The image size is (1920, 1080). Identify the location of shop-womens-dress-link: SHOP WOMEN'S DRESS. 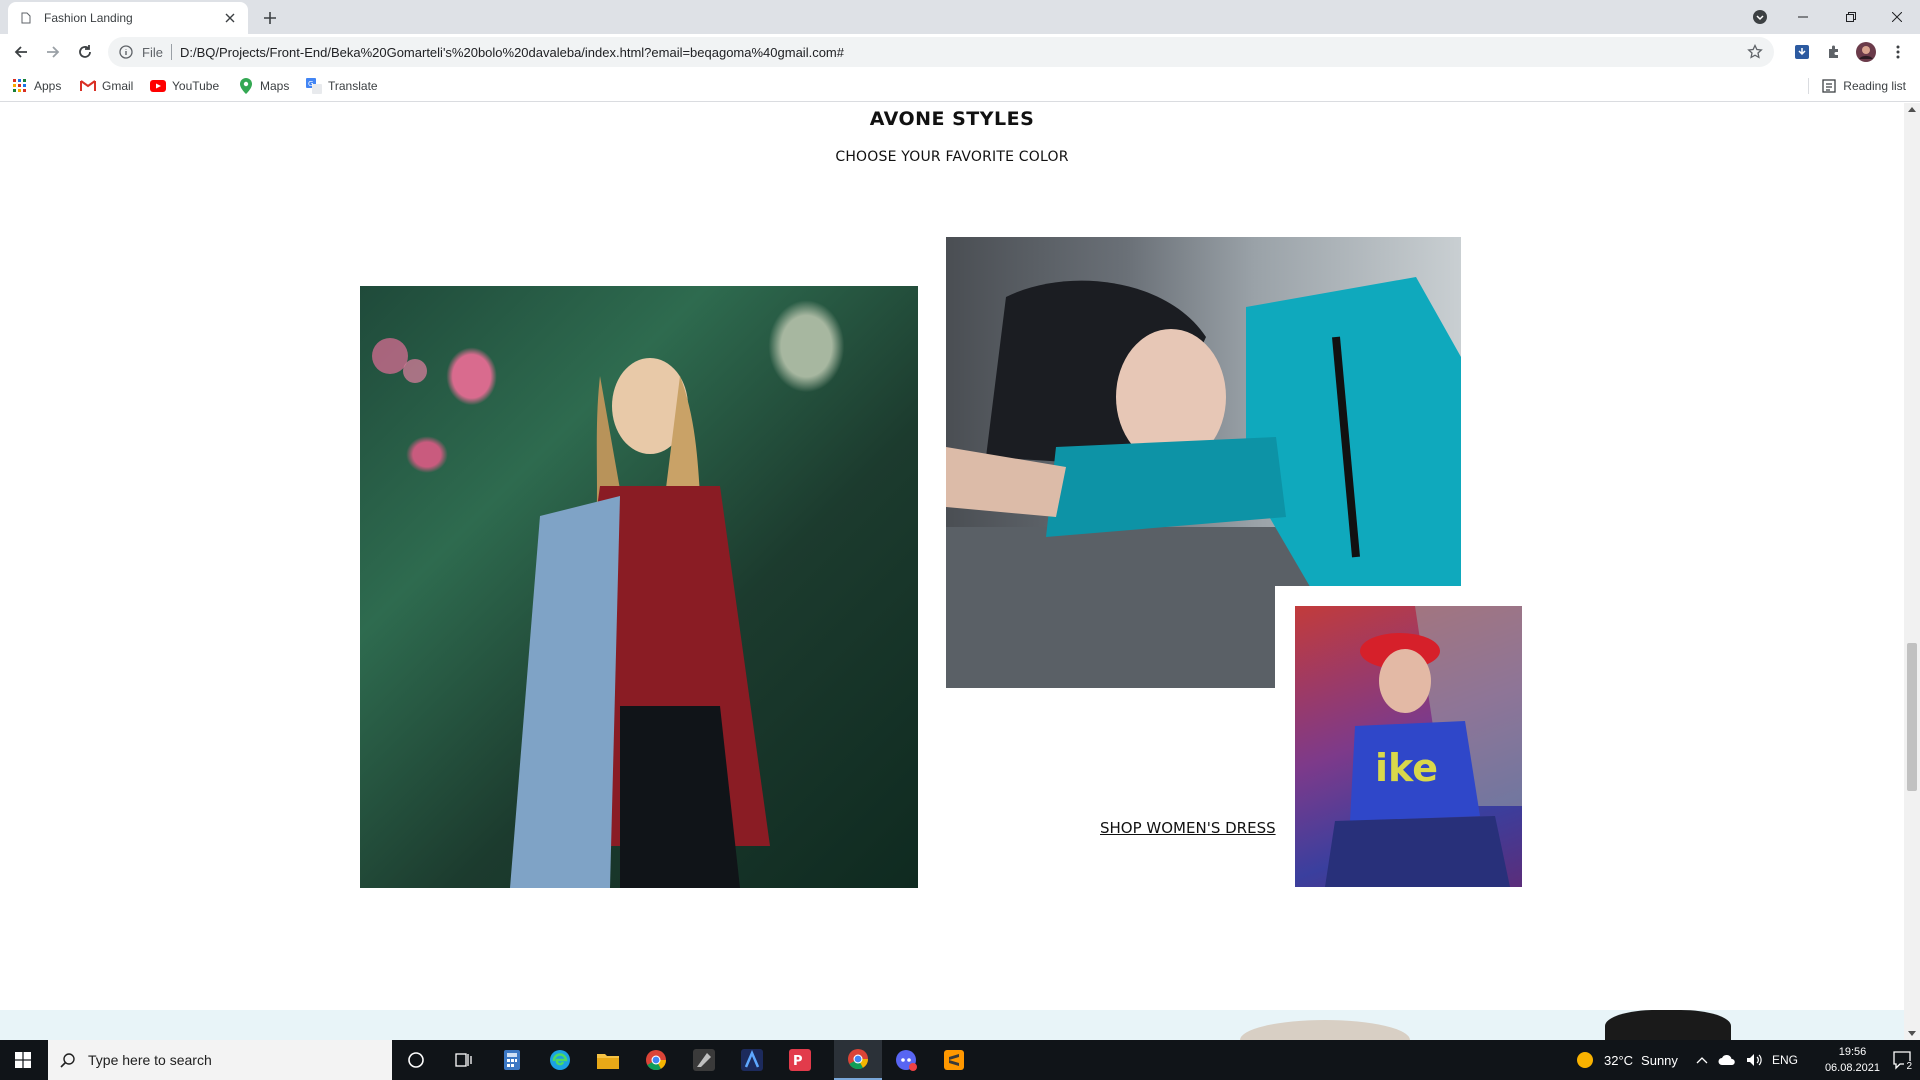
(1188, 828).